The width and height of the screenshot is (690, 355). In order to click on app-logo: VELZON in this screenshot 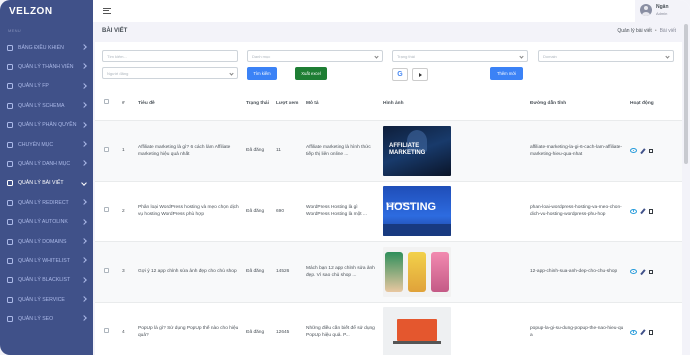, I will do `click(31, 11)`.